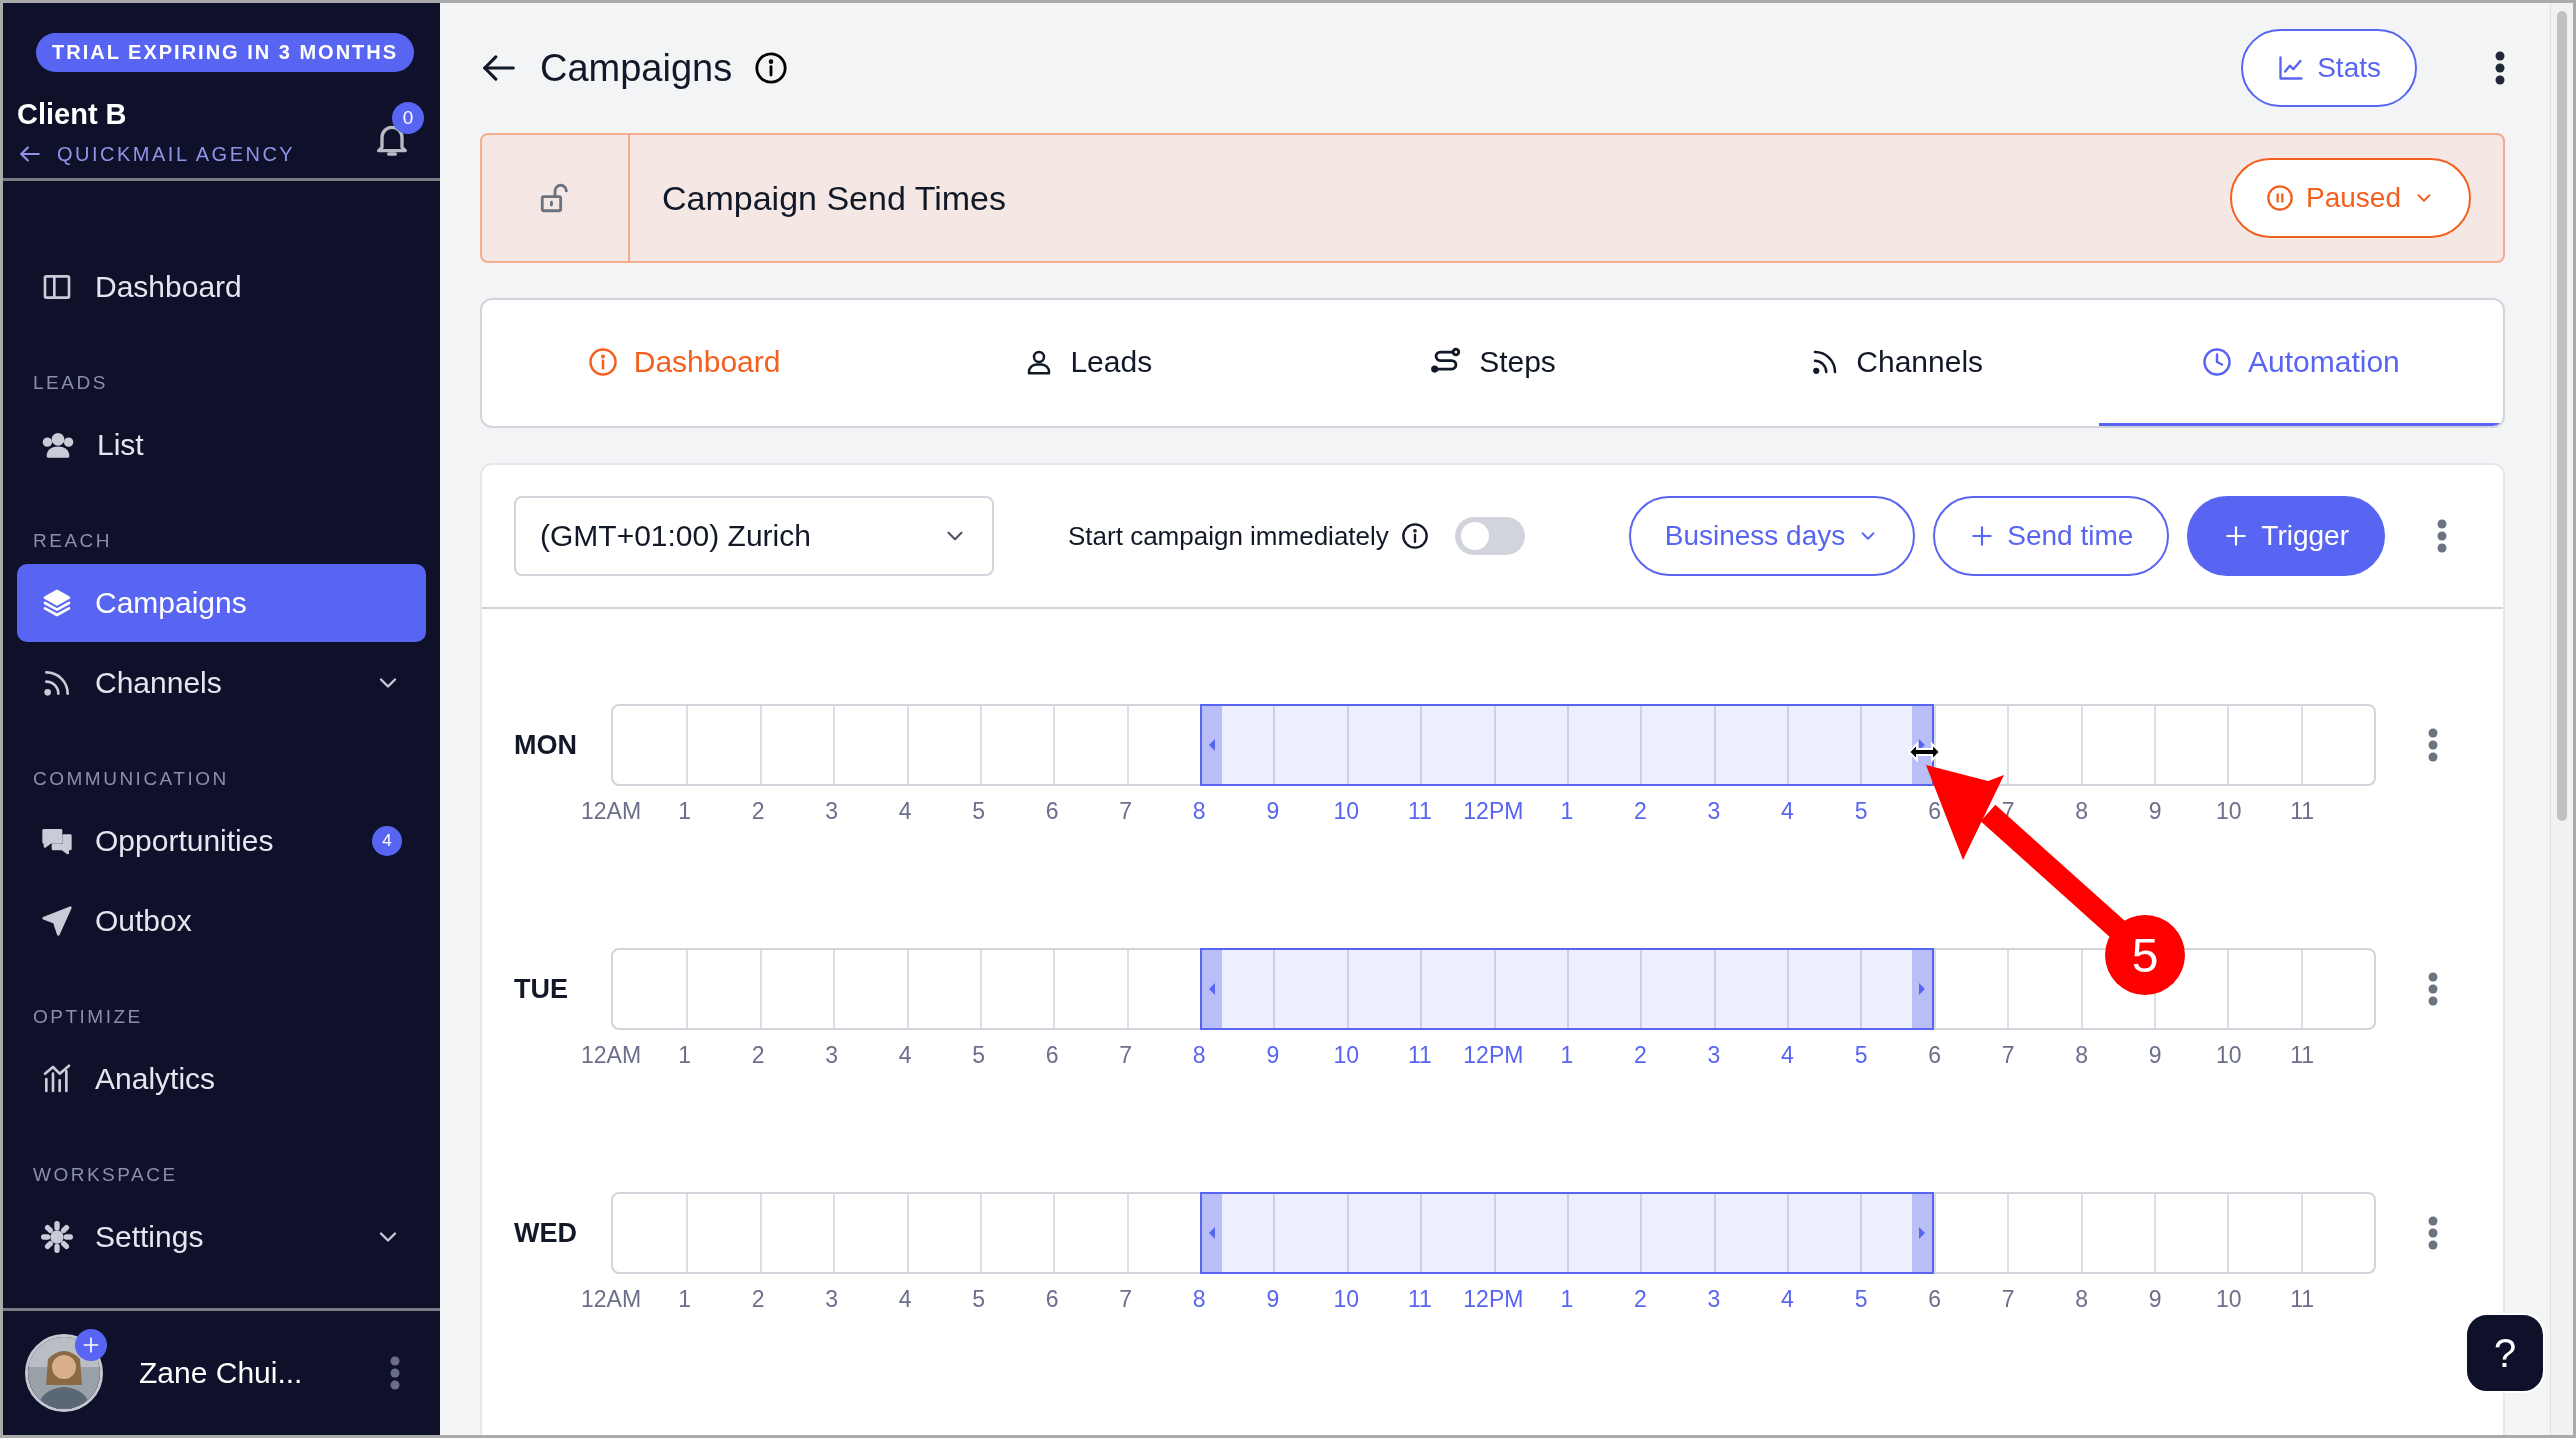 This screenshot has width=2576, height=1438. What do you see at coordinates (72, 114) in the screenshot?
I see `client-name: Client B` at bounding box center [72, 114].